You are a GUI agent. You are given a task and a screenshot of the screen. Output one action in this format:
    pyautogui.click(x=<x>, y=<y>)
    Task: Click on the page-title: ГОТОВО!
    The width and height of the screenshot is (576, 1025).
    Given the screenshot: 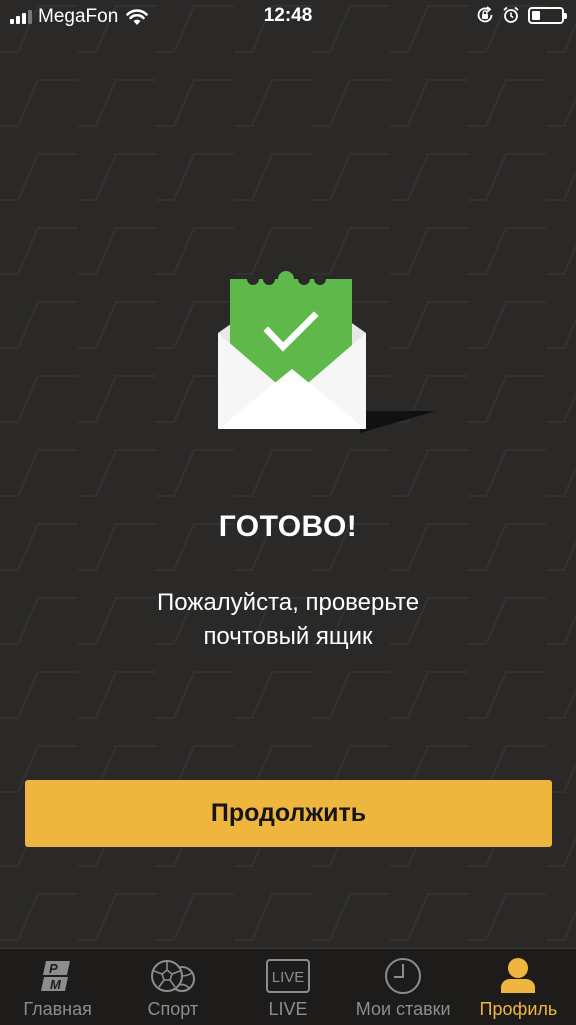 What is the action you would take?
    pyautogui.click(x=288, y=526)
    